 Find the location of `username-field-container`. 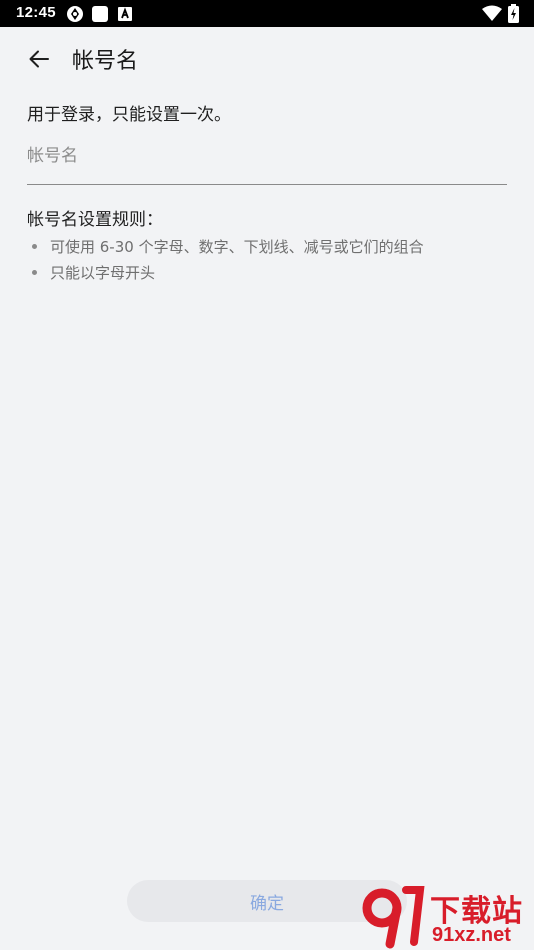

username-field-container is located at coordinates (267, 160).